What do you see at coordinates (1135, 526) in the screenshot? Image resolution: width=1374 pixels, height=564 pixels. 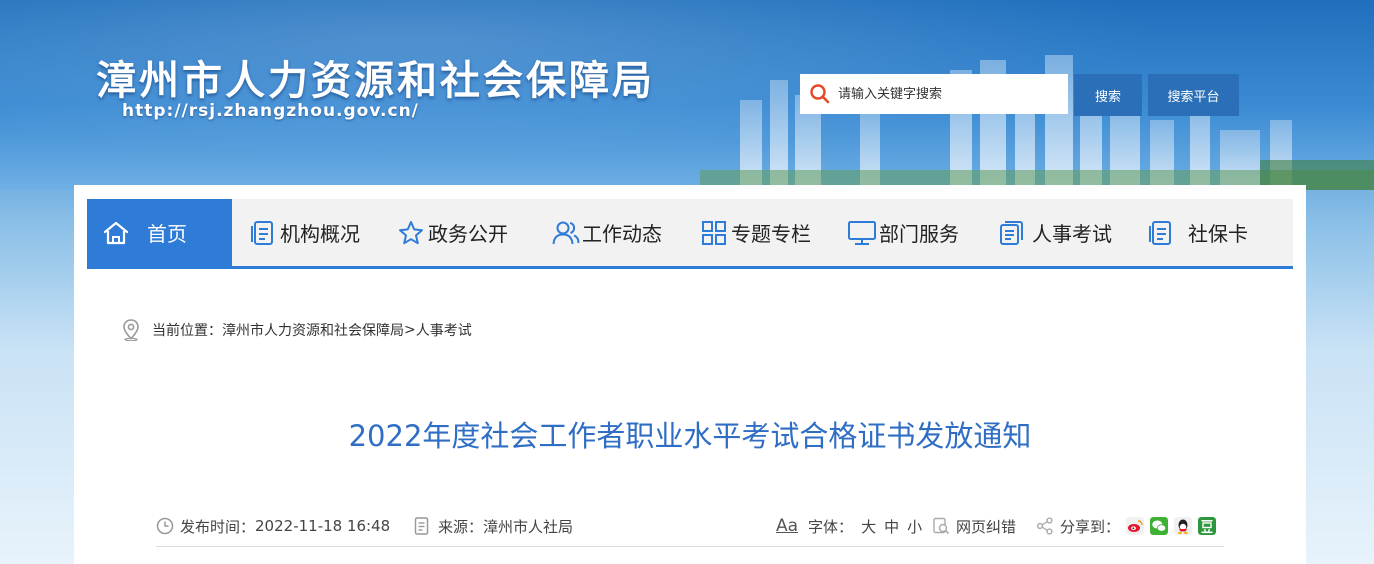 I see `weibo-icon` at bounding box center [1135, 526].